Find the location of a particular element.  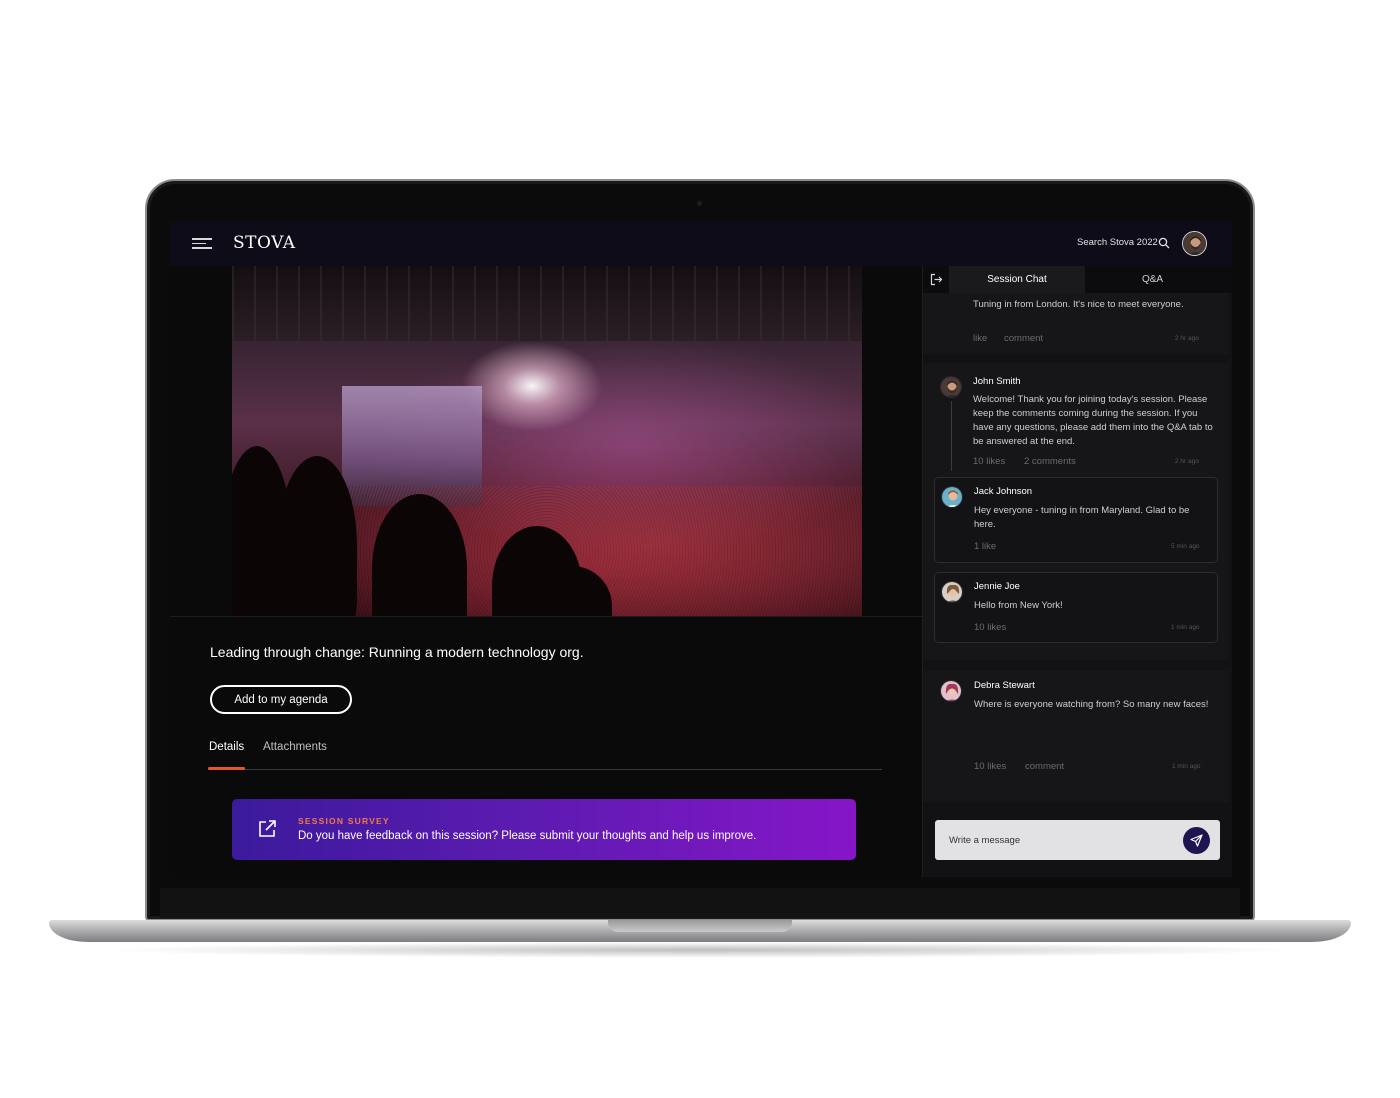

active-tab-indicator is located at coordinates (226, 768).